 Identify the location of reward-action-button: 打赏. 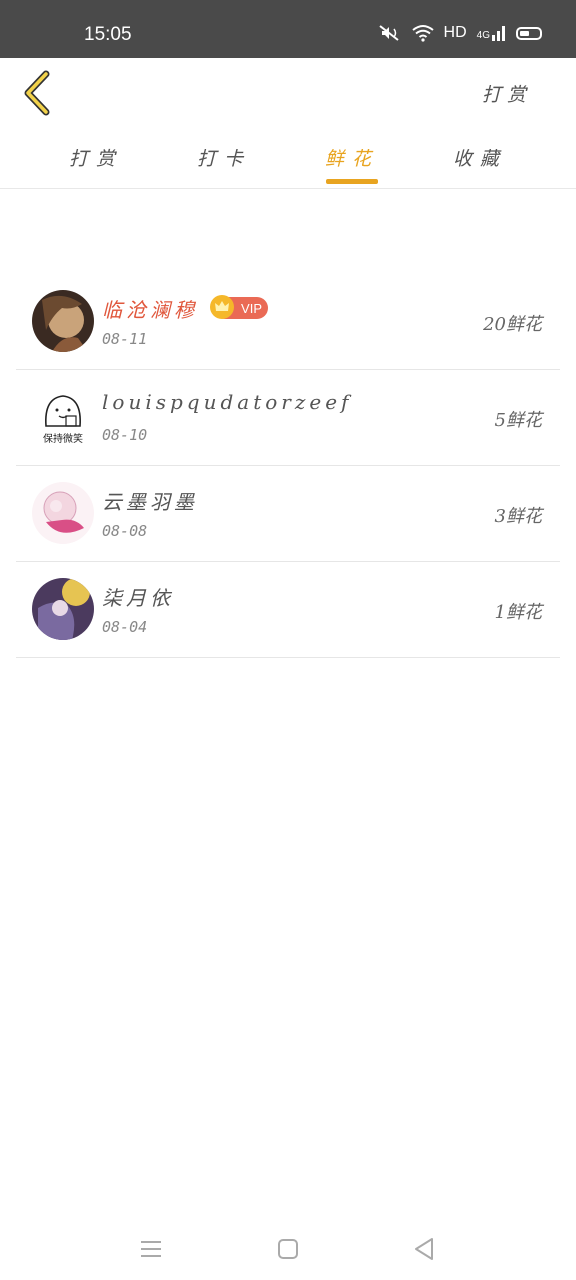
(507, 93).